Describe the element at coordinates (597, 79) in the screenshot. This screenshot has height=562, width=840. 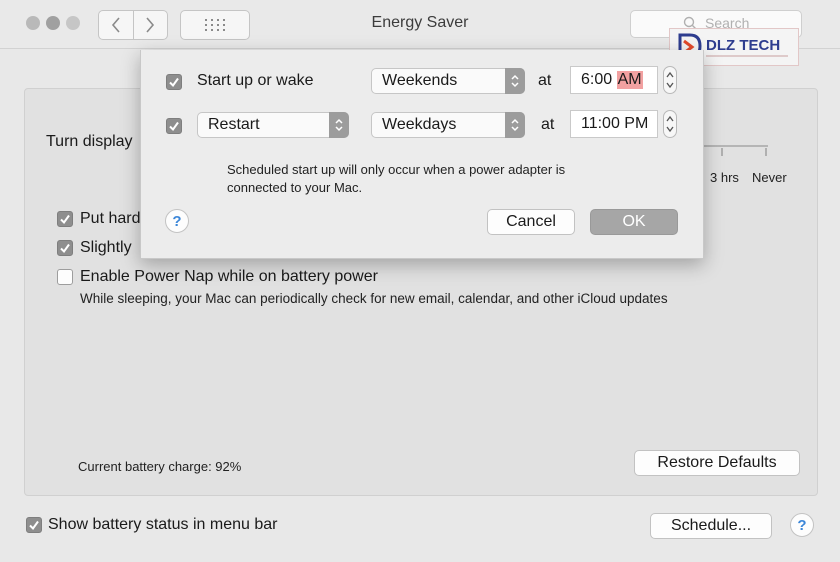
I see `startup-time-value: 6:00` at that location.